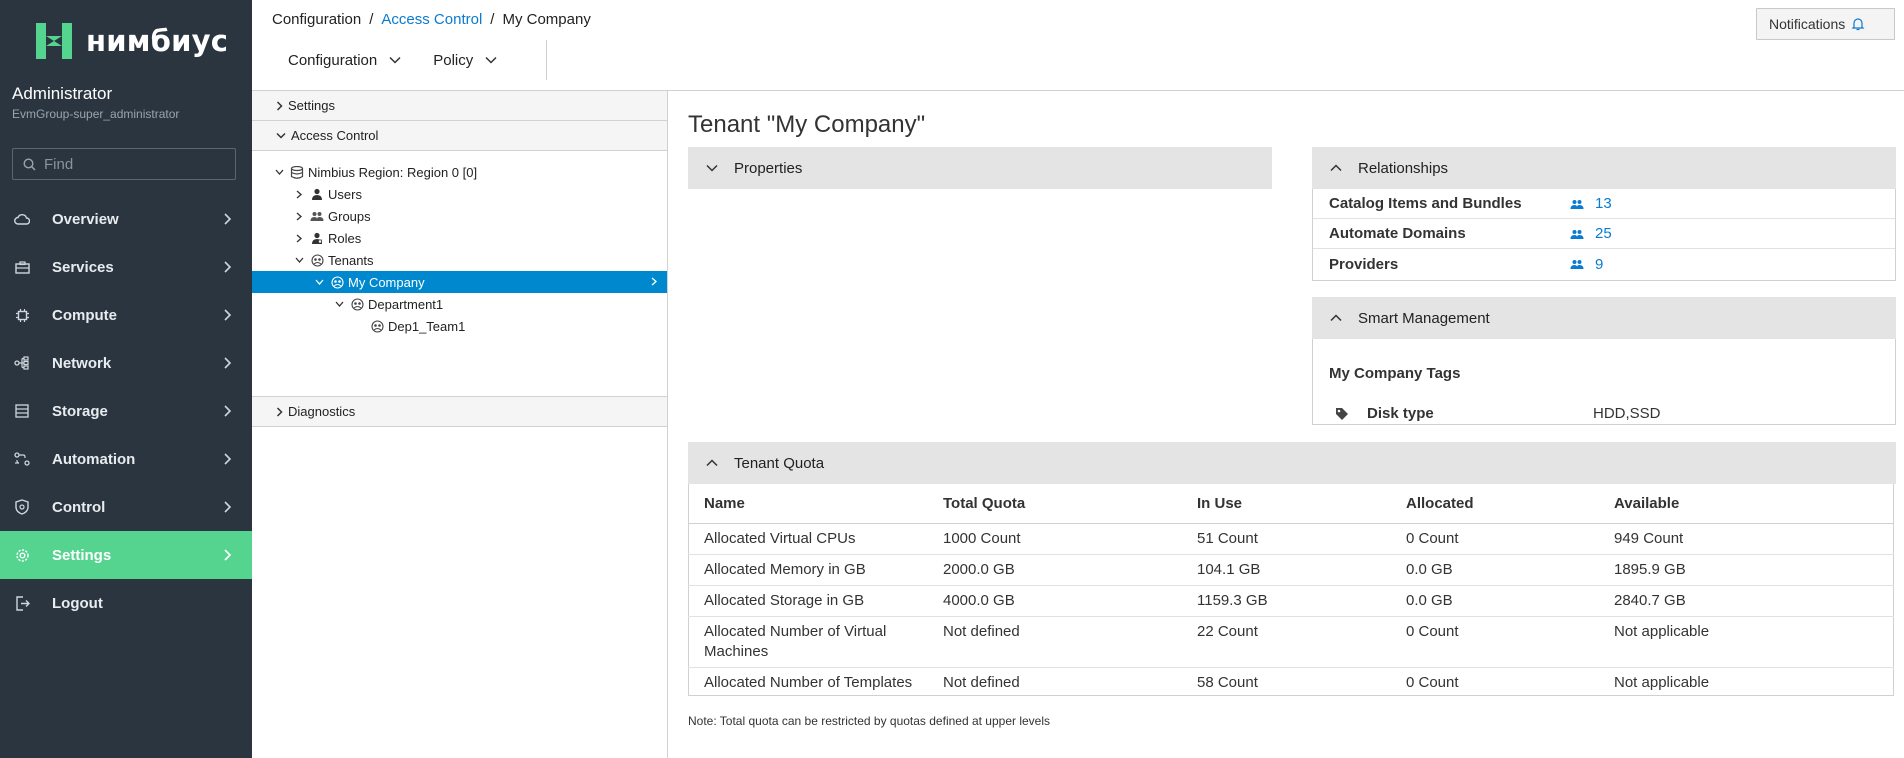 This screenshot has width=1904, height=758. What do you see at coordinates (333, 60) in the screenshot?
I see `configuration-dropdown-label: Configuration` at bounding box center [333, 60].